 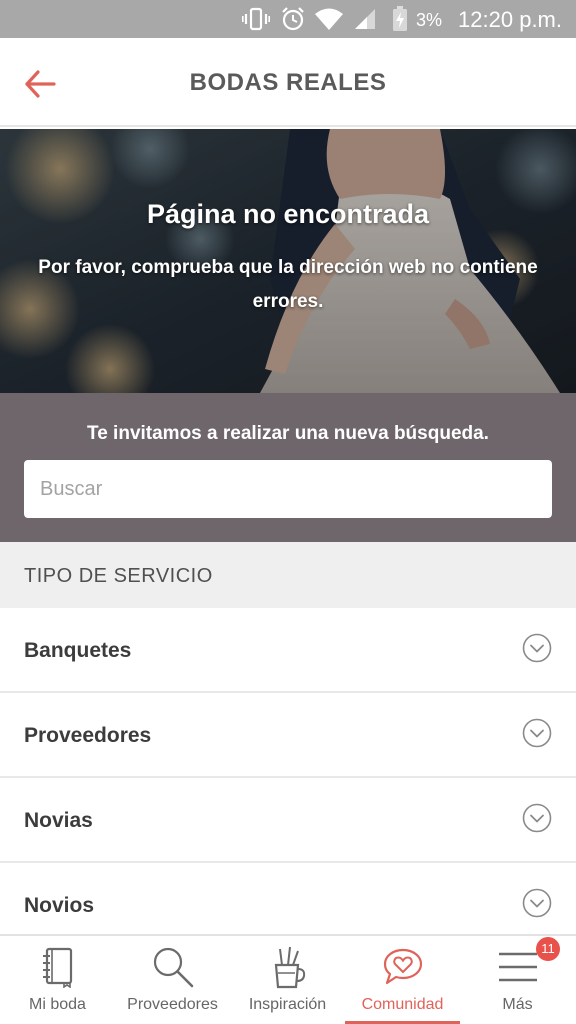 I want to click on service-item-label: Banquetes, so click(x=78, y=650).